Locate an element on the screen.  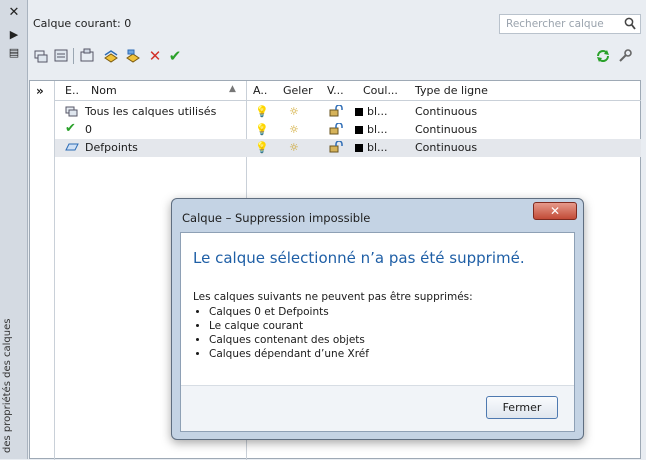
dialog-close-button: ✕ is located at coordinates (555, 211).